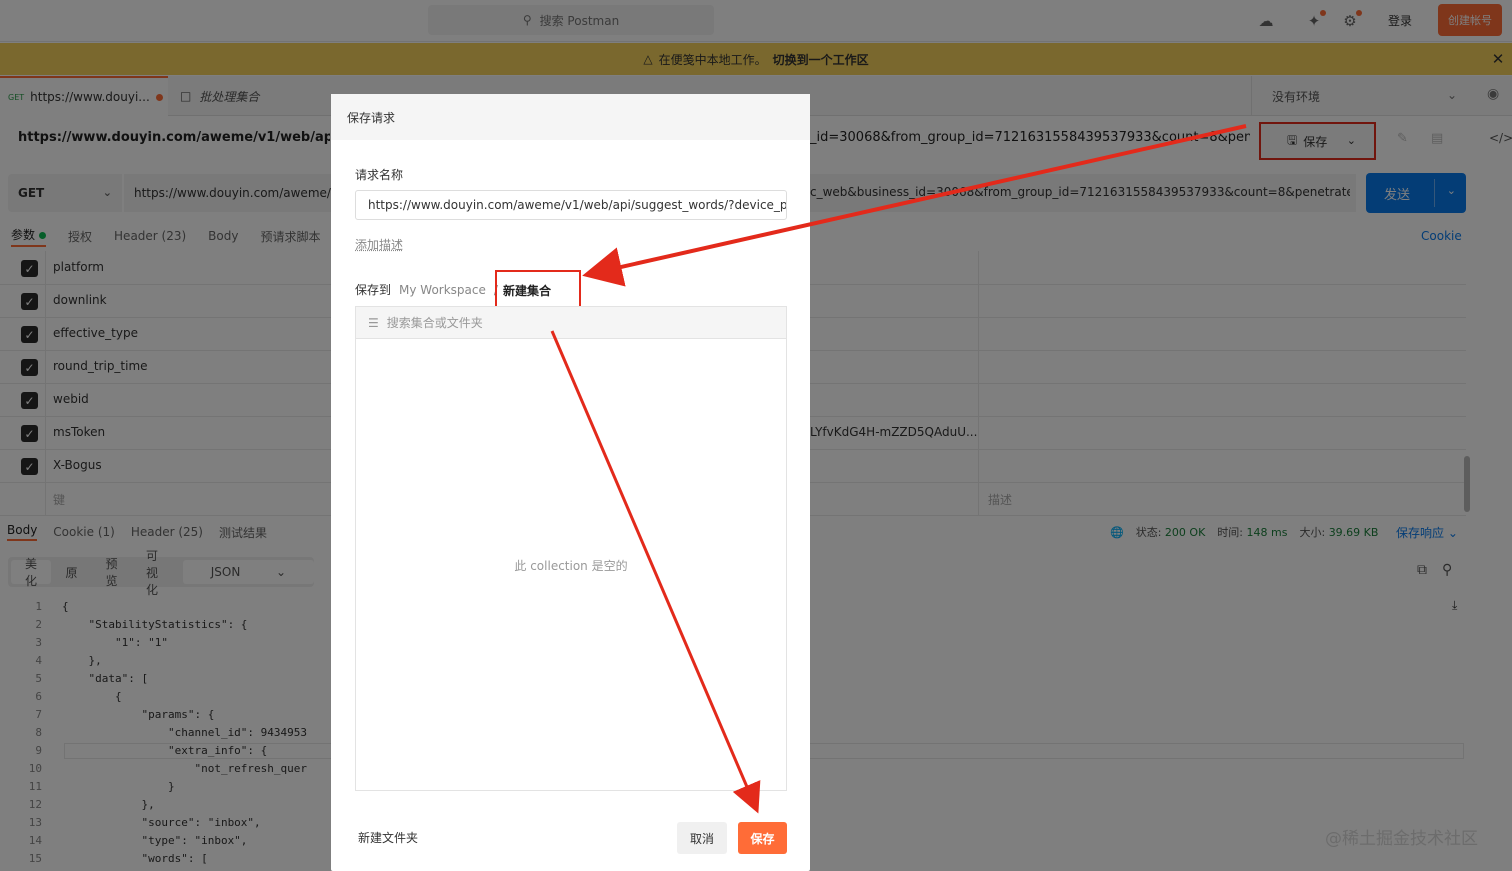 The height and width of the screenshot is (871, 1512). Describe the element at coordinates (570, 117) in the screenshot. I see `dialog-header: 保存请求` at that location.